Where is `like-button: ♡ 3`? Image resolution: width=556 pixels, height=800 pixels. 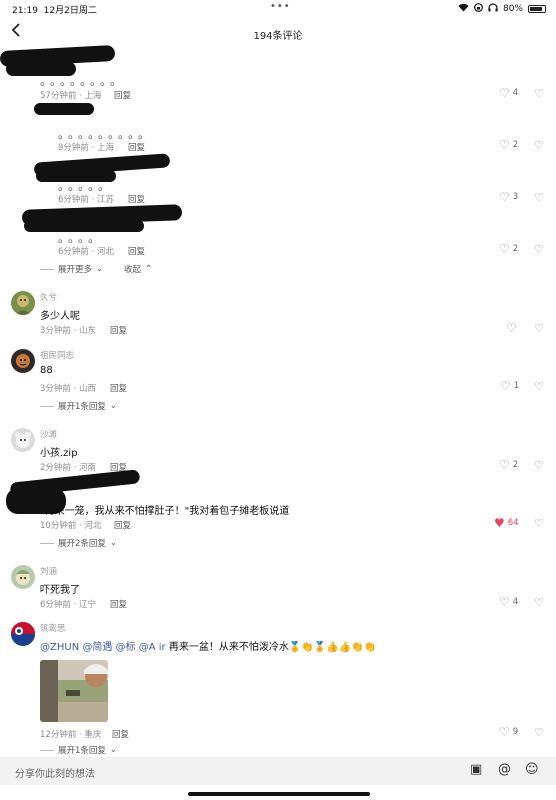
like-button: ♡ 3 is located at coordinates (508, 197).